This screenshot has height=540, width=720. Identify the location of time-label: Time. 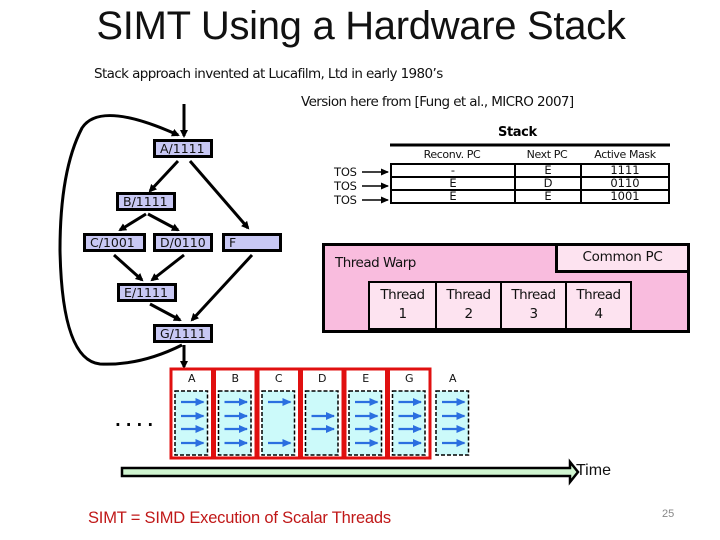
(593, 470).